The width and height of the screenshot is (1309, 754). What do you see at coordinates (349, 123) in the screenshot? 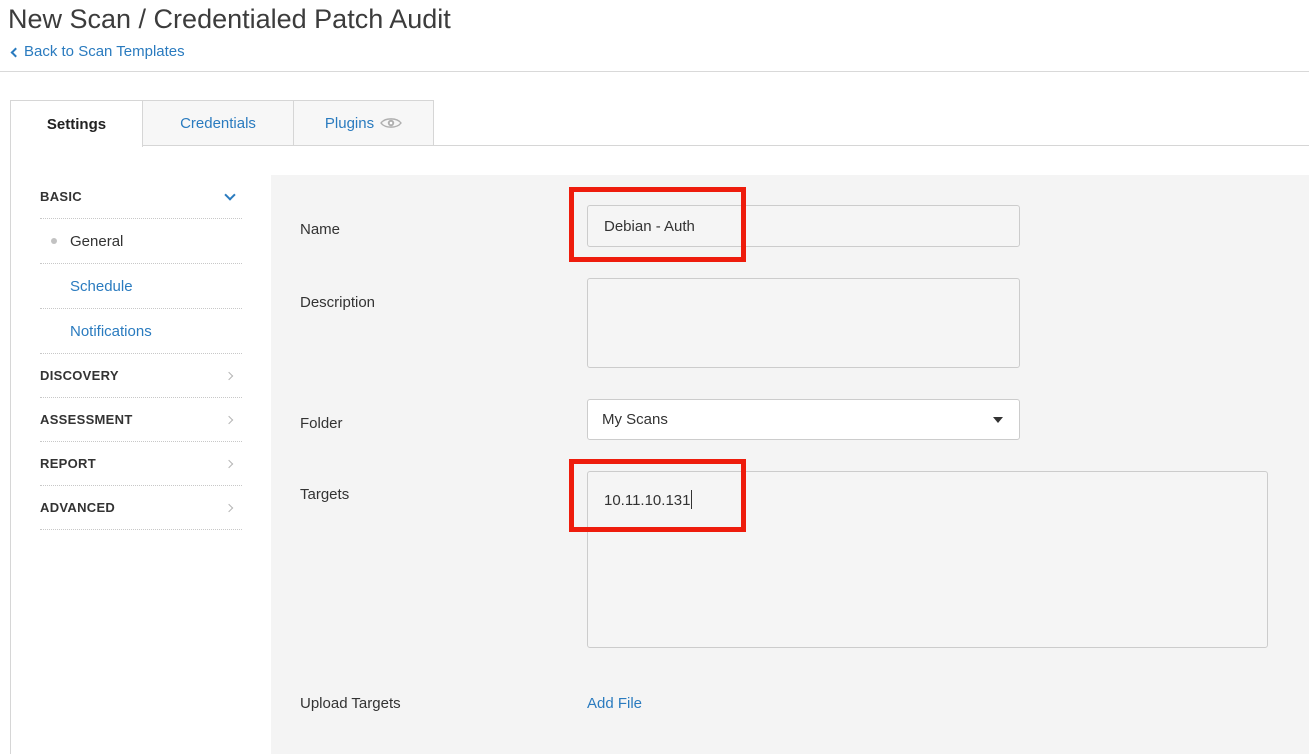
I see `tab-plugins-label: Plugins` at bounding box center [349, 123].